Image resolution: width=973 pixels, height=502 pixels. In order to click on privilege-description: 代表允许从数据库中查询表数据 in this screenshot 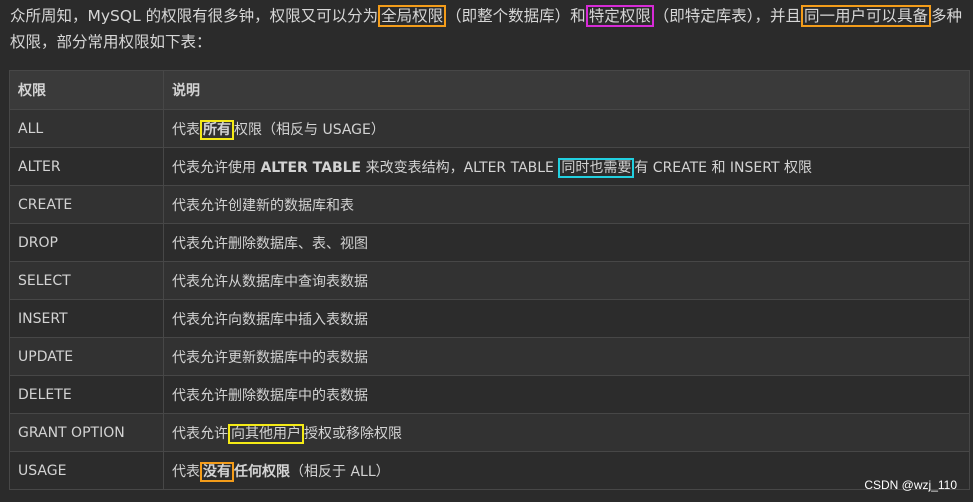, I will do `click(566, 280)`.